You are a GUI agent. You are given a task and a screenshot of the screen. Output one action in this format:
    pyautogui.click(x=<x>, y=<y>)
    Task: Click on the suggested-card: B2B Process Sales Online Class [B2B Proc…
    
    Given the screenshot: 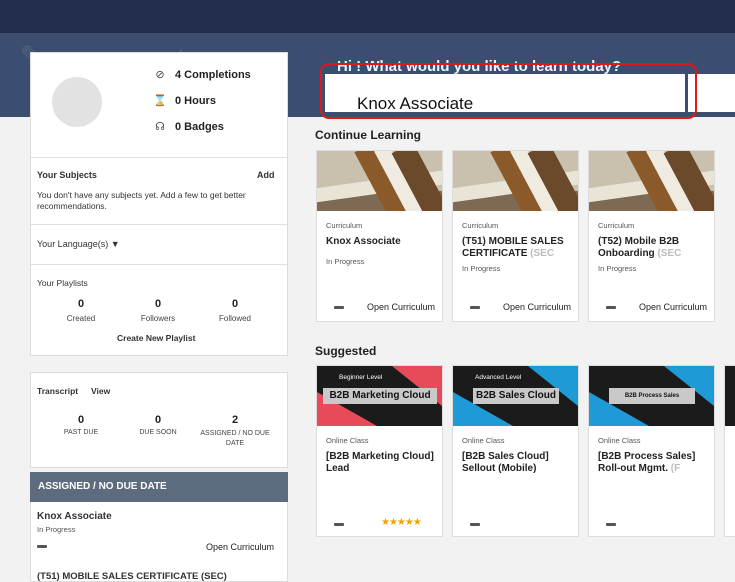 What is the action you would take?
    pyautogui.click(x=651, y=451)
    